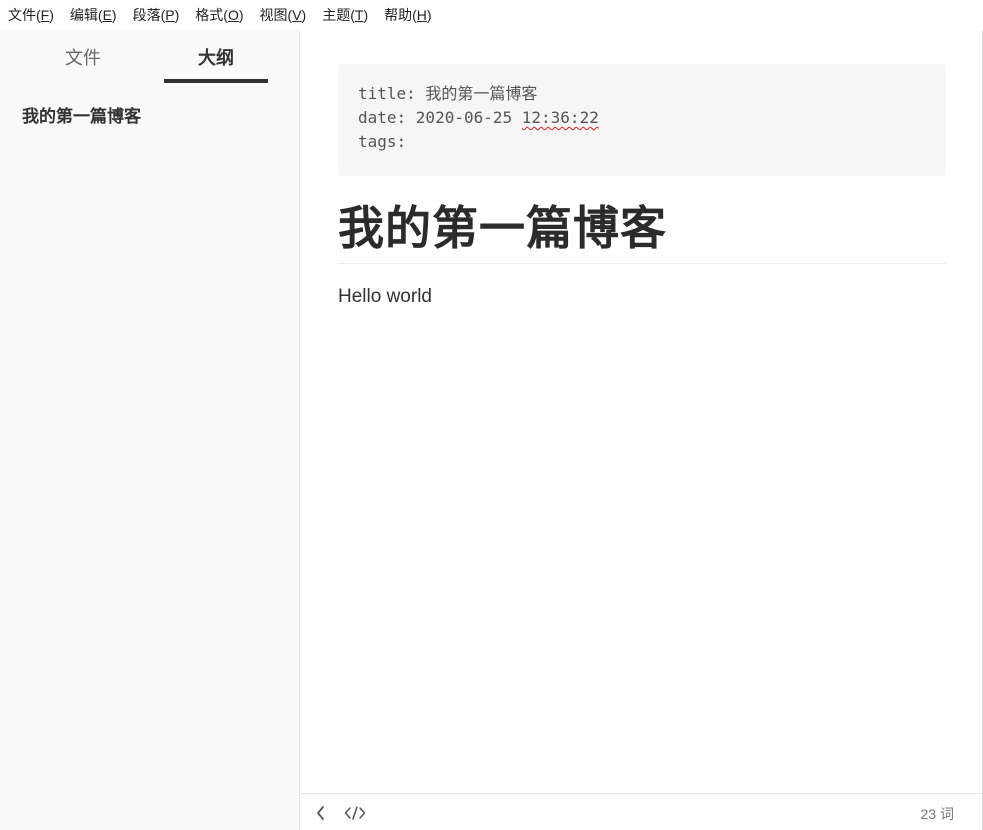  What do you see at coordinates (560, 117) in the screenshot?
I see `spellcheck-flagged-time: 12:36:22` at bounding box center [560, 117].